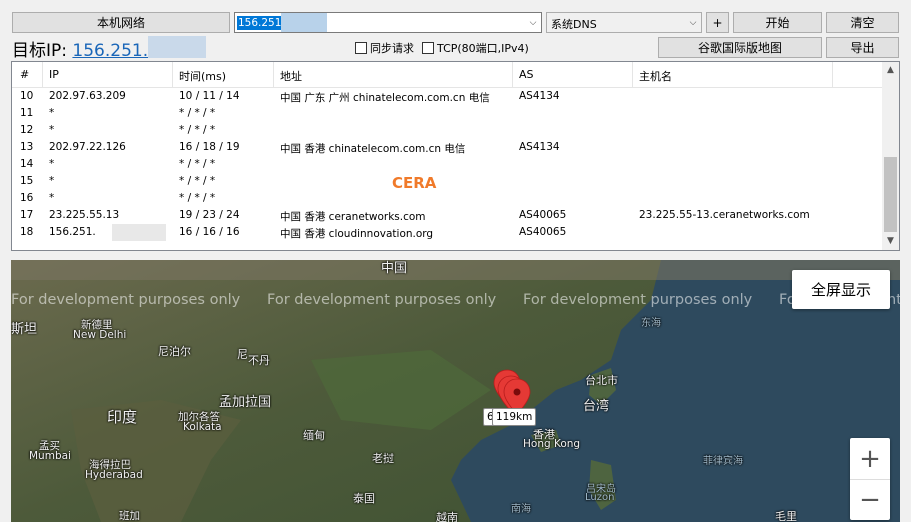  I want to click on target-input: 156.251. ⌵, so click(388, 22).